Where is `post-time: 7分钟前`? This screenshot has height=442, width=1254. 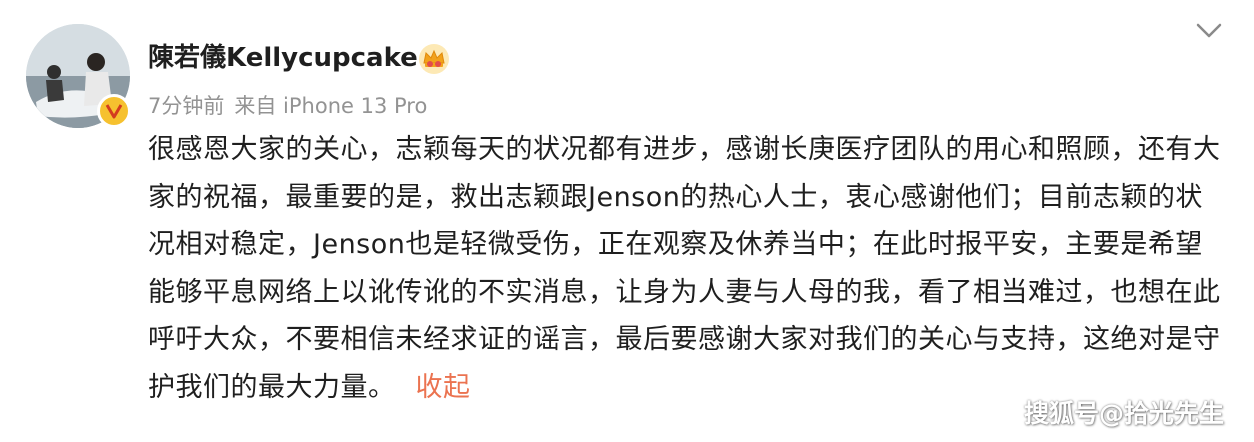
post-time: 7分钟前 is located at coordinates (186, 106).